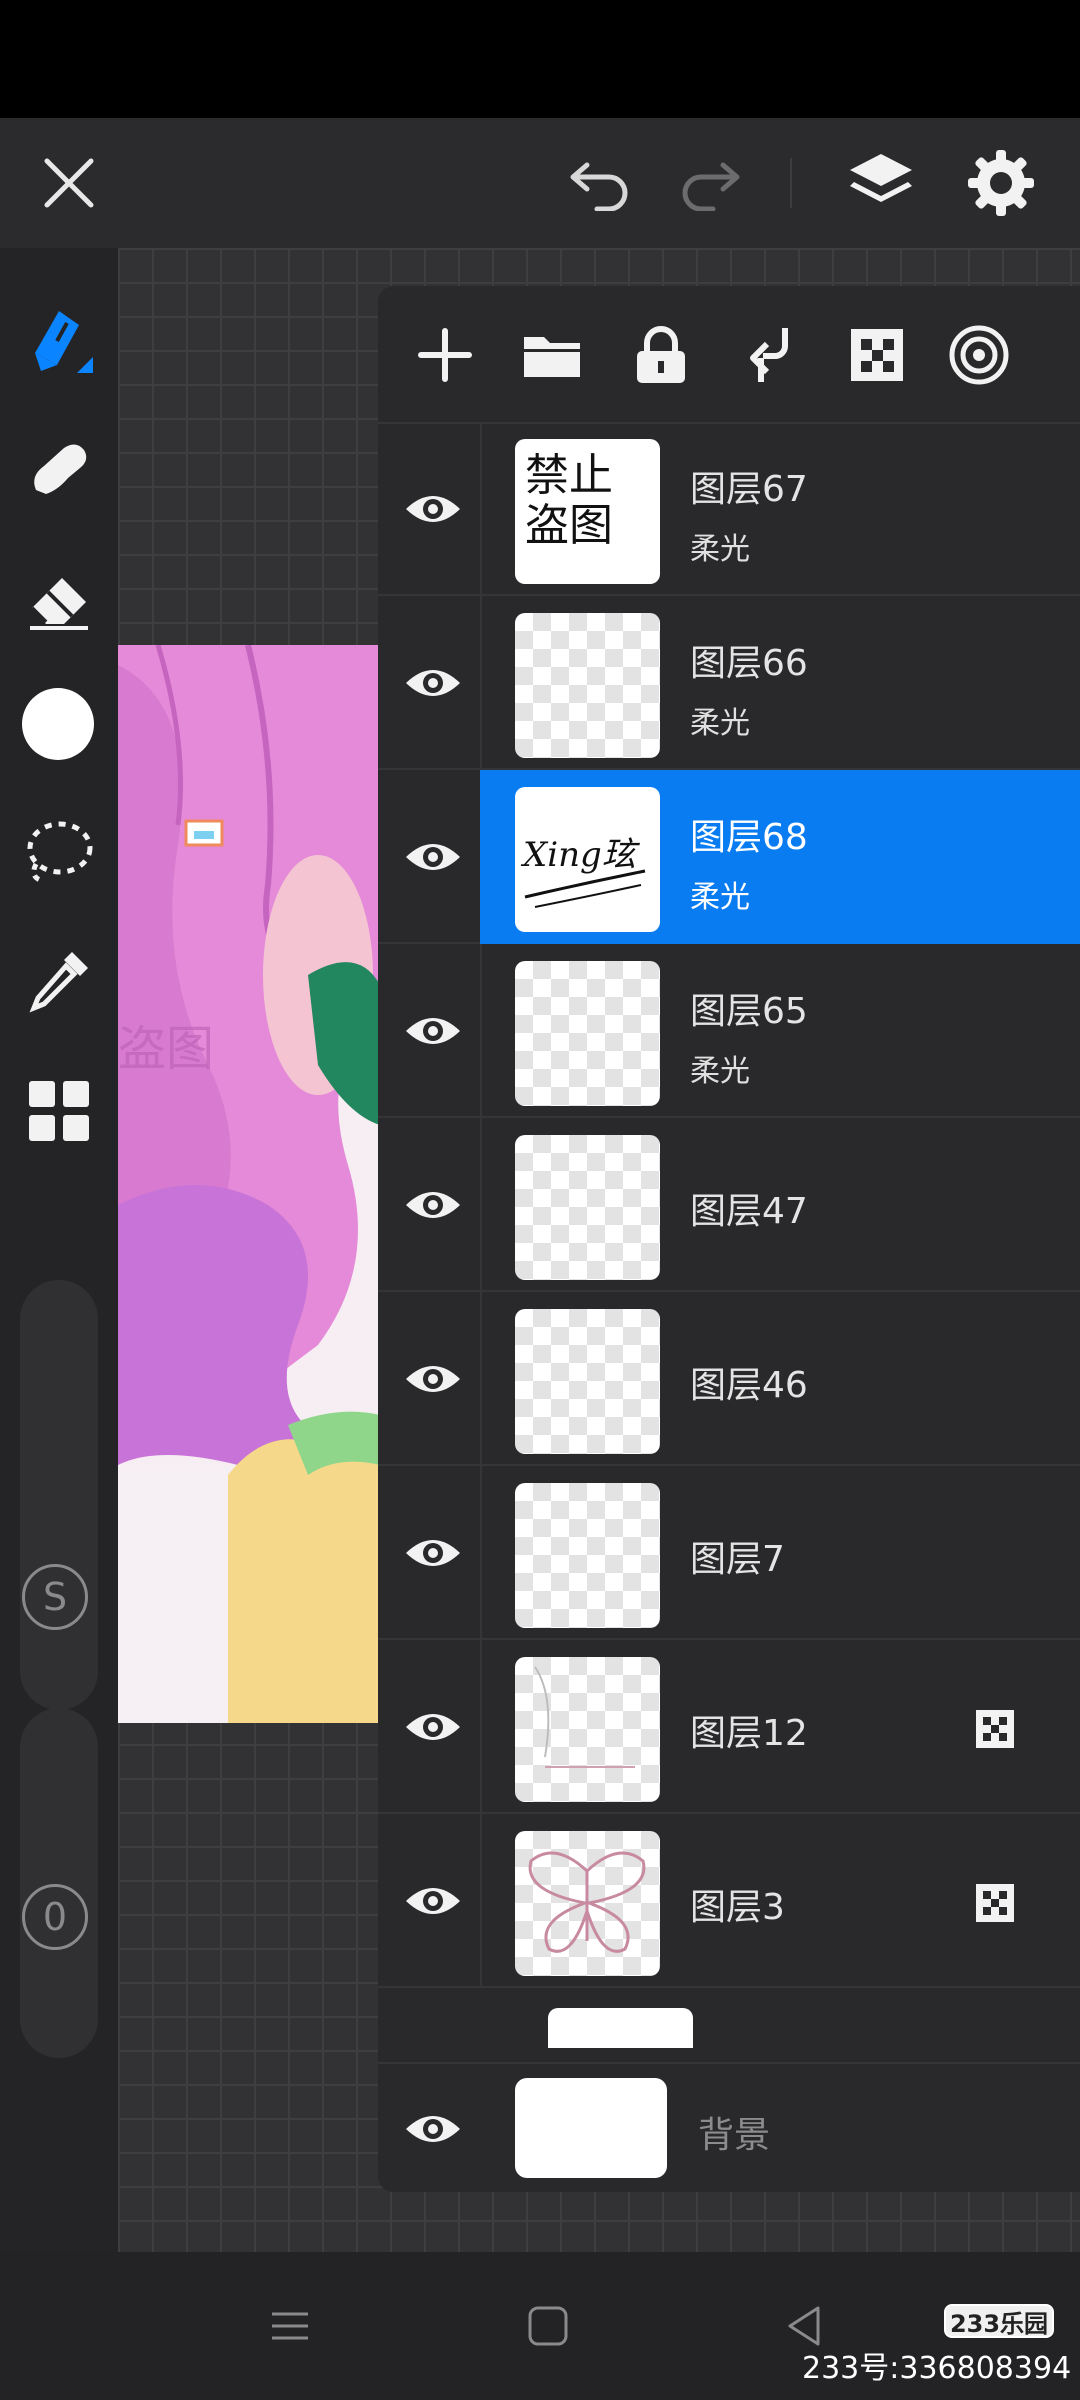 The image size is (1080, 2400). Describe the element at coordinates (69, 183) in the screenshot. I see `close-icon` at that location.